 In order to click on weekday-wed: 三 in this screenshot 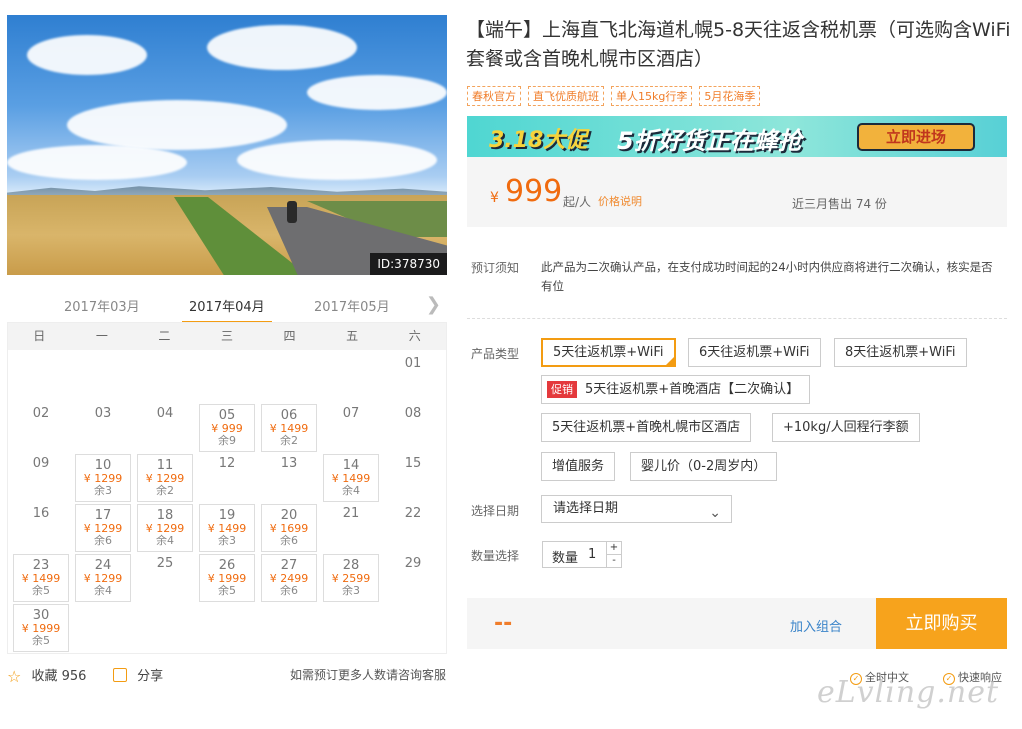, I will do `click(226, 336)`.